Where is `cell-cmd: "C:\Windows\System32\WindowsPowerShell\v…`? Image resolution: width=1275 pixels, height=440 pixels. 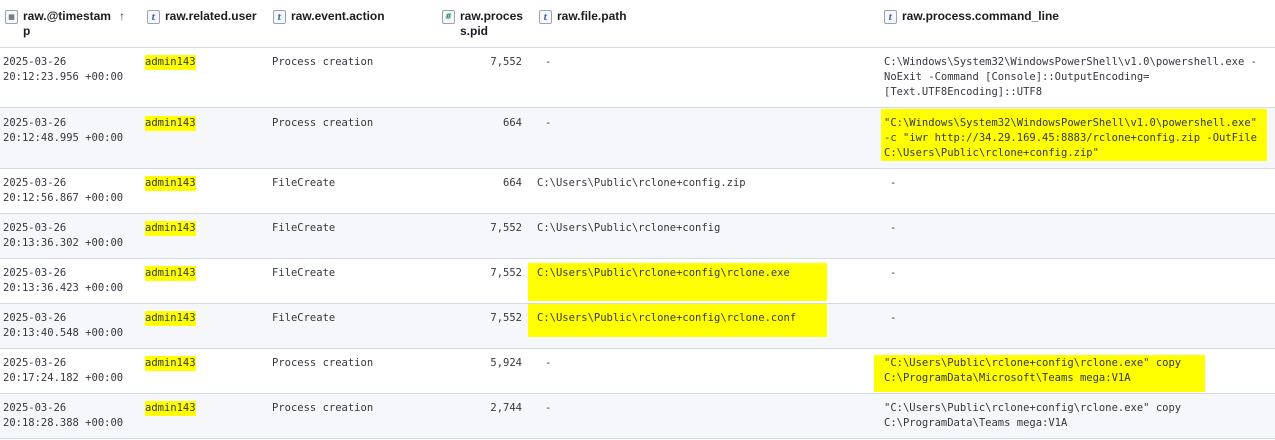
cell-cmd: "C:\Windows\System32\WindowsPowerShell\v… is located at coordinates (1070, 138).